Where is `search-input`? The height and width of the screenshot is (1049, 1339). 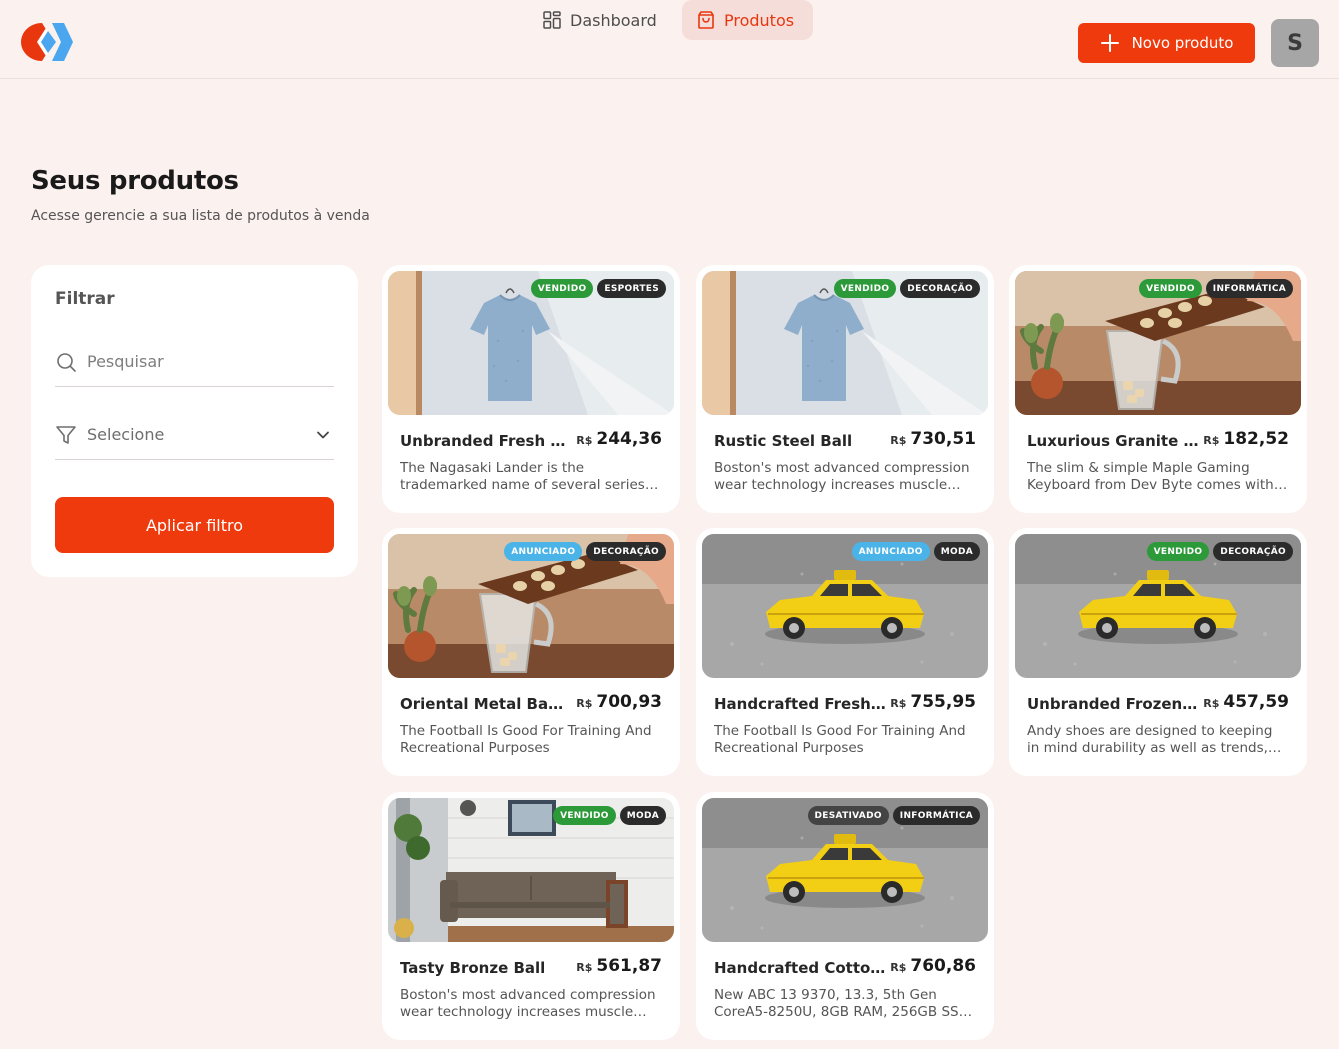 search-input is located at coordinates (202, 361).